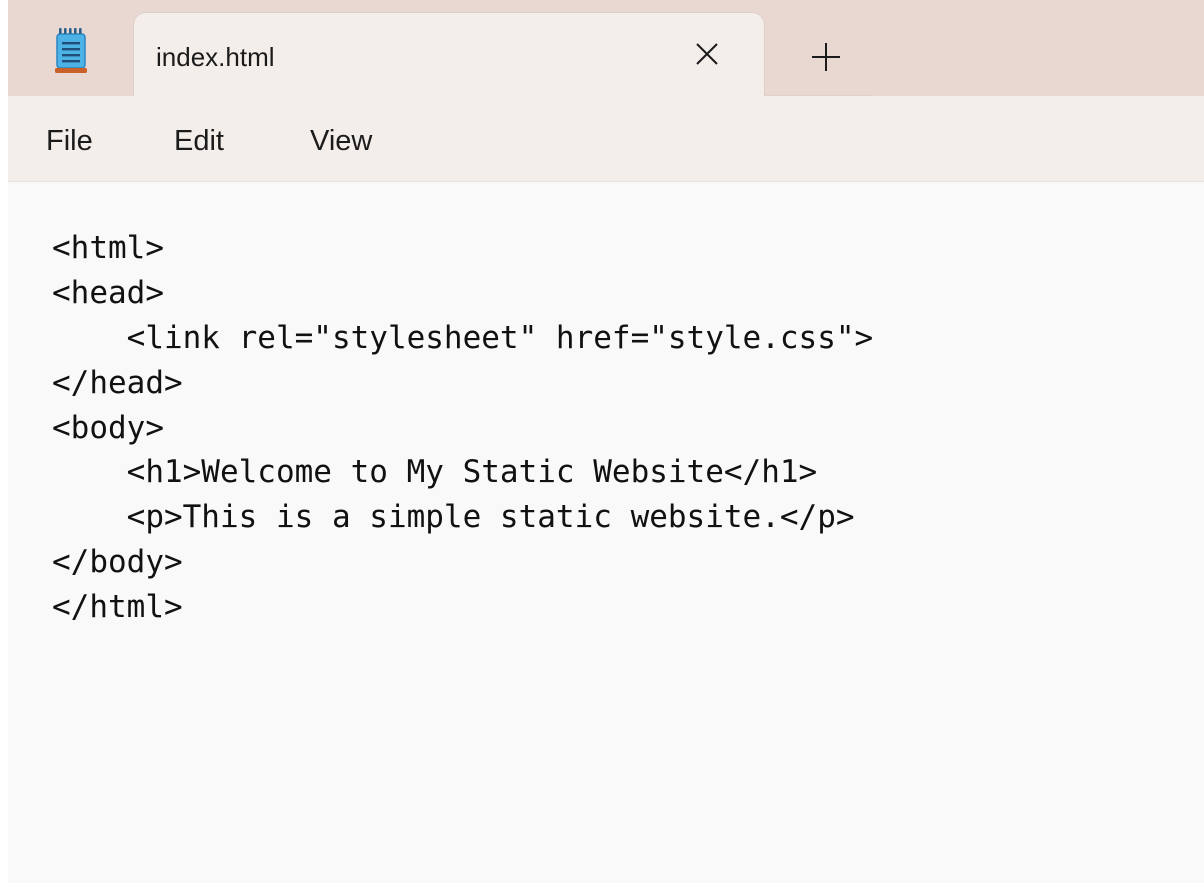 The image size is (1204, 883). Describe the element at coordinates (463, 337) in the screenshot. I see `code-line: <link rel="stylesheet" href="style.css">` at that location.